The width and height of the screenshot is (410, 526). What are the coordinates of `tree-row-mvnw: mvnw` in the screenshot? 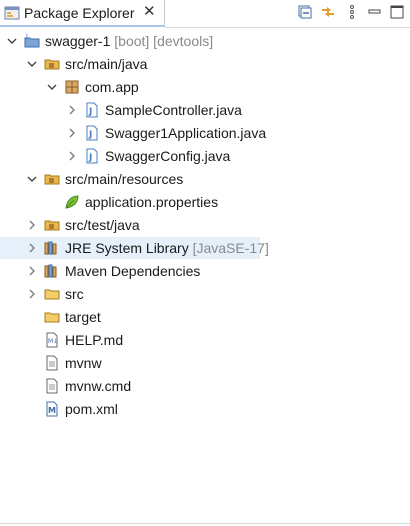 It's located at (205, 363).